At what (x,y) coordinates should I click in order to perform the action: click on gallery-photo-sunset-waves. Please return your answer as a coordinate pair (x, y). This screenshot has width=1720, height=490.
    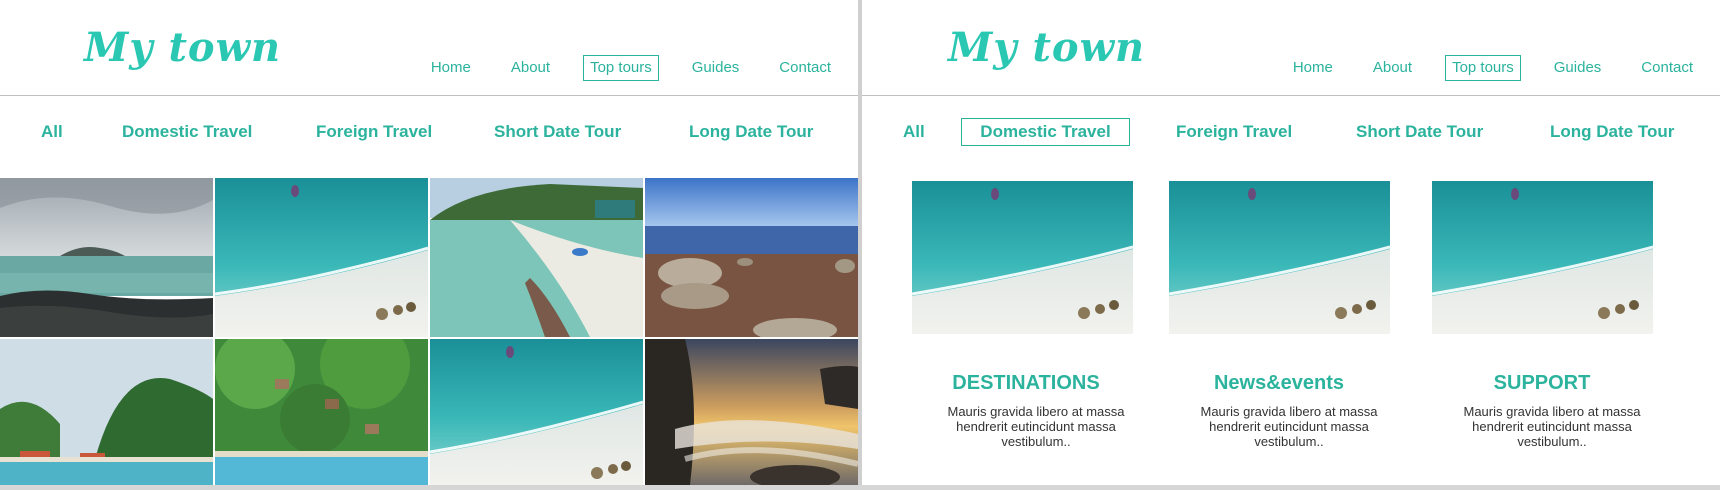
    Looking at the image, I should click on (751, 412).